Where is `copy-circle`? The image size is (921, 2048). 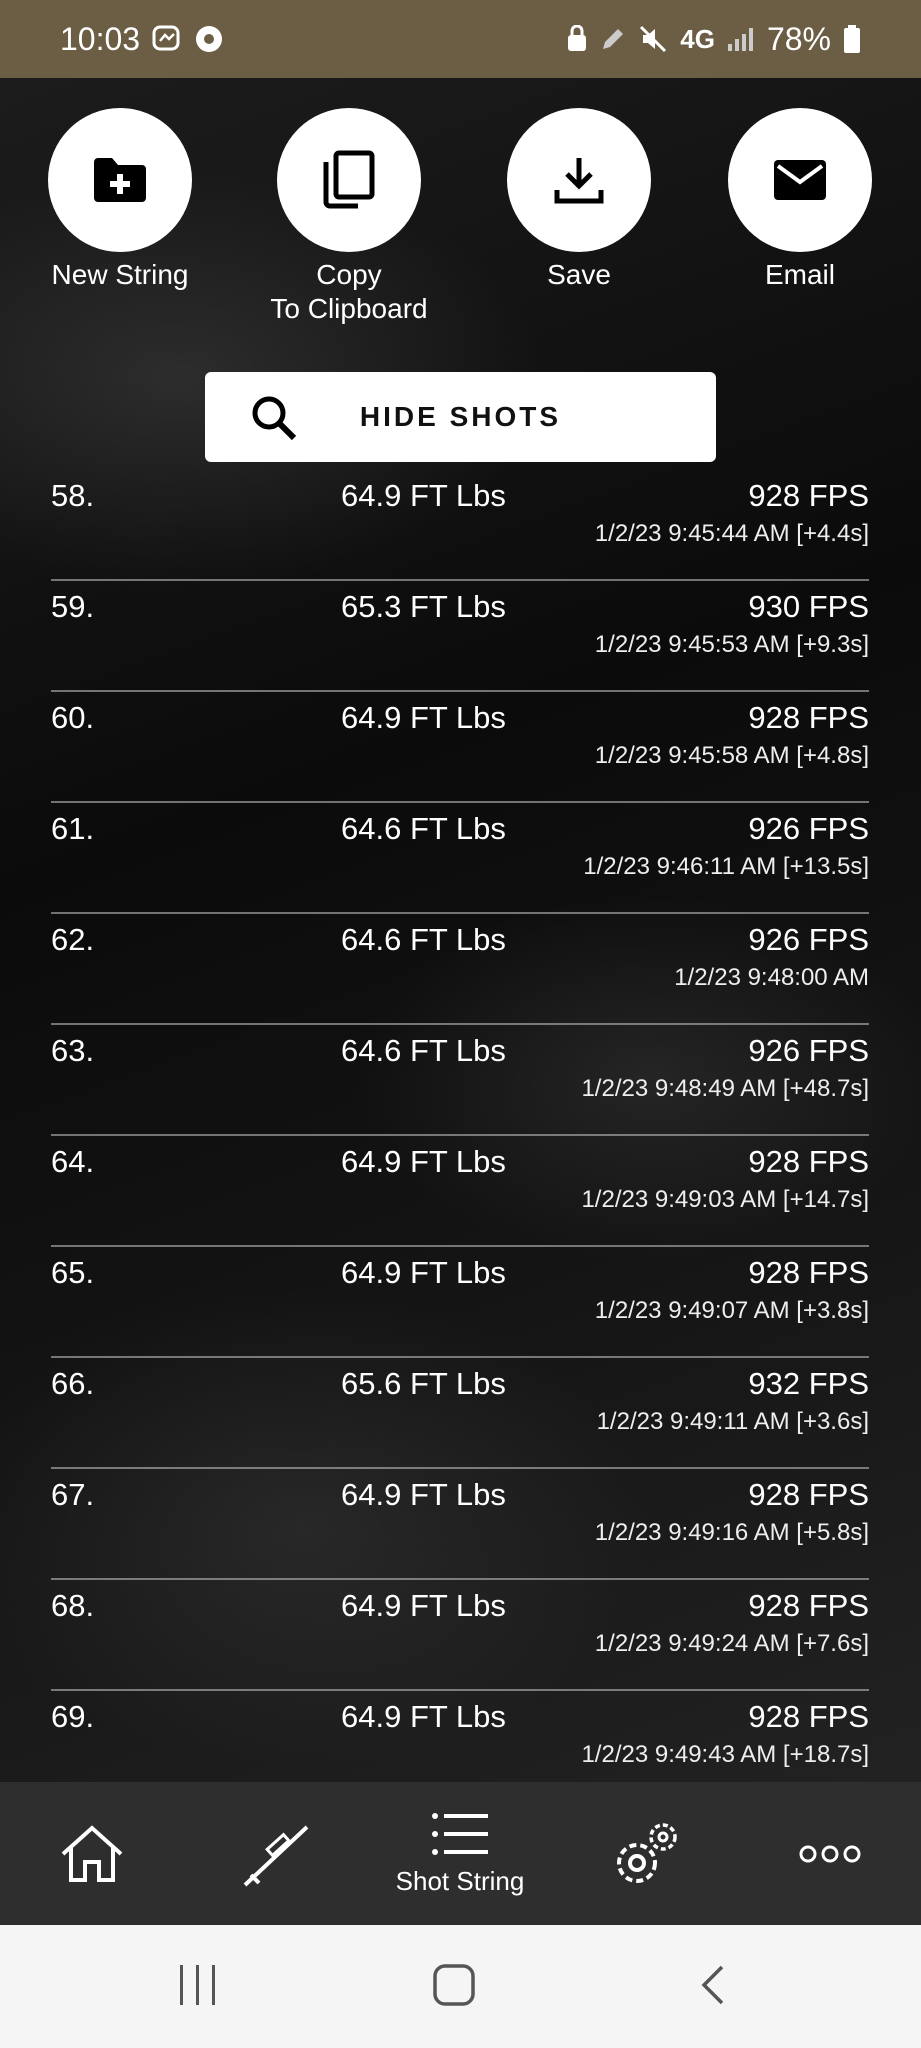 copy-circle is located at coordinates (349, 180).